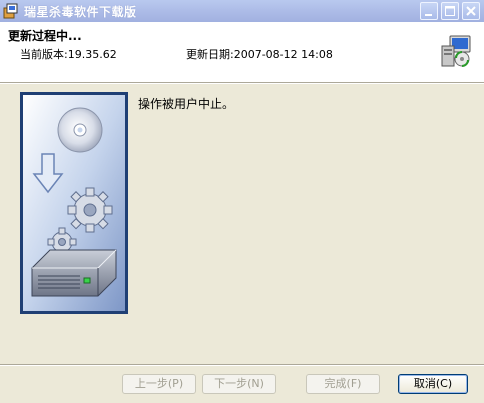  Describe the element at coordinates (10, 11) in the screenshot. I see `installer-box-icon` at that location.